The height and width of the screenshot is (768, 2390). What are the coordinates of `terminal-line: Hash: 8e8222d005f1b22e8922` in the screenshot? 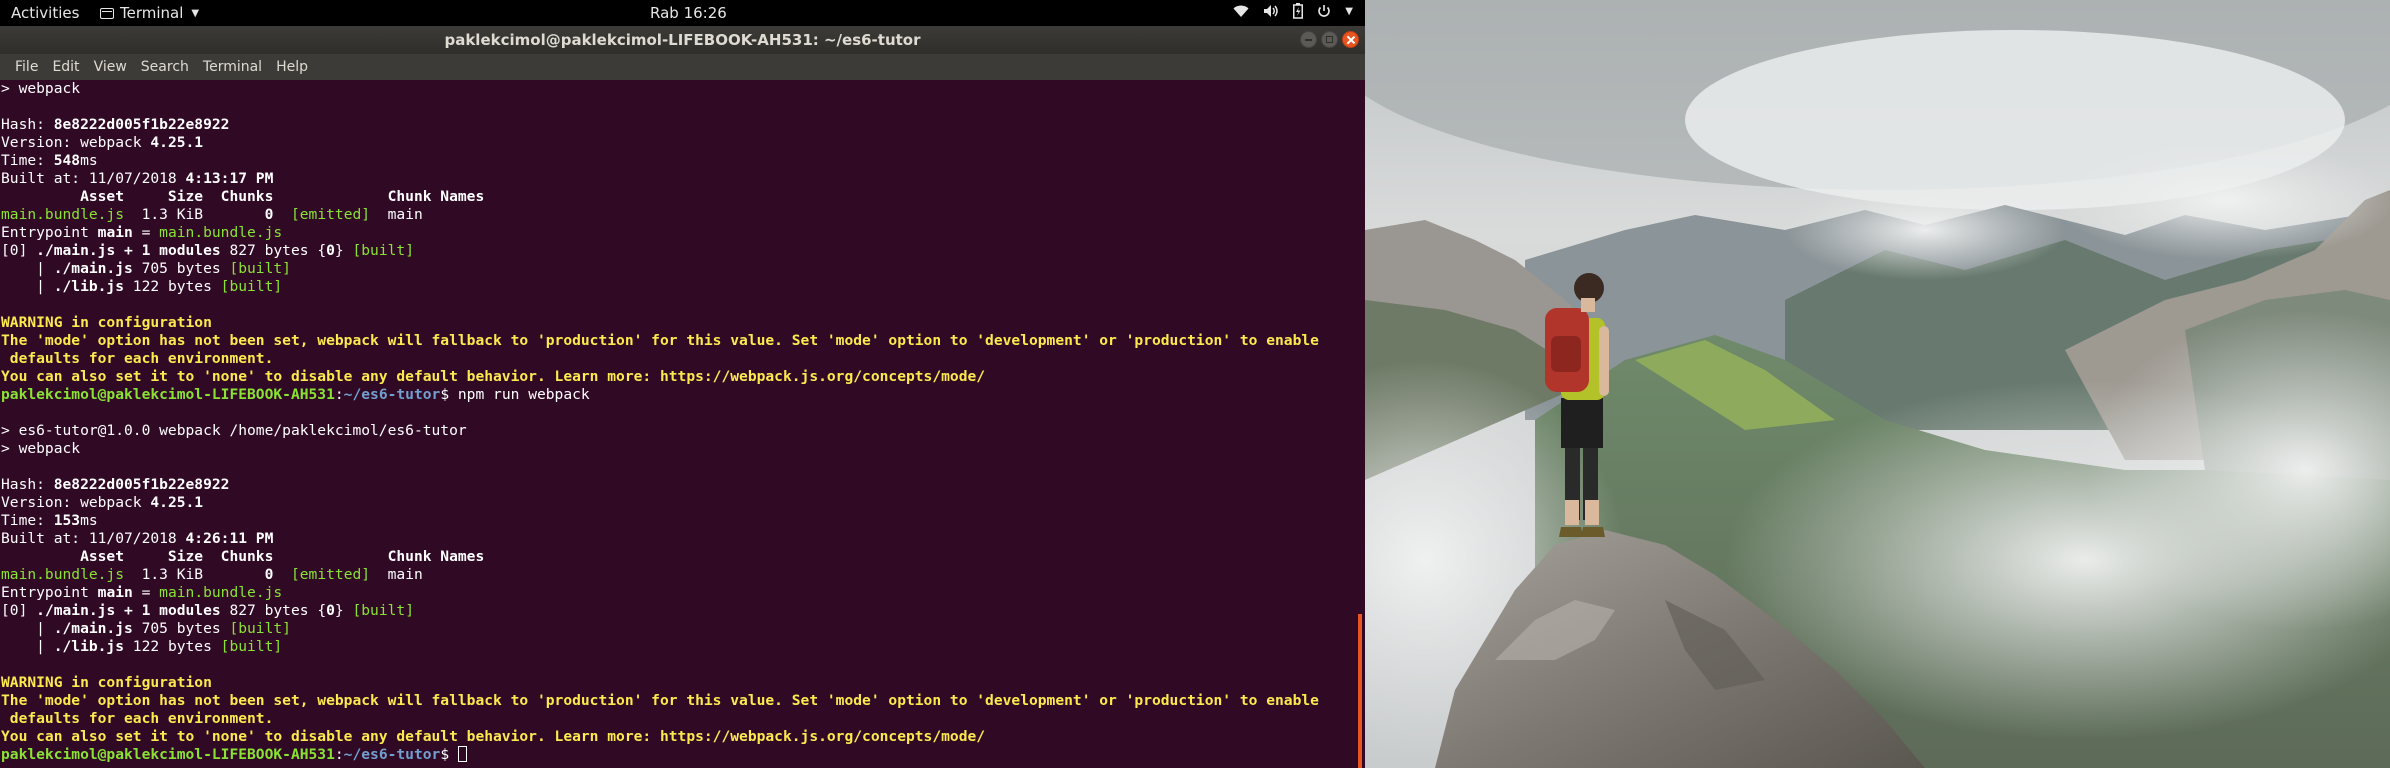 It's located at (683, 125).